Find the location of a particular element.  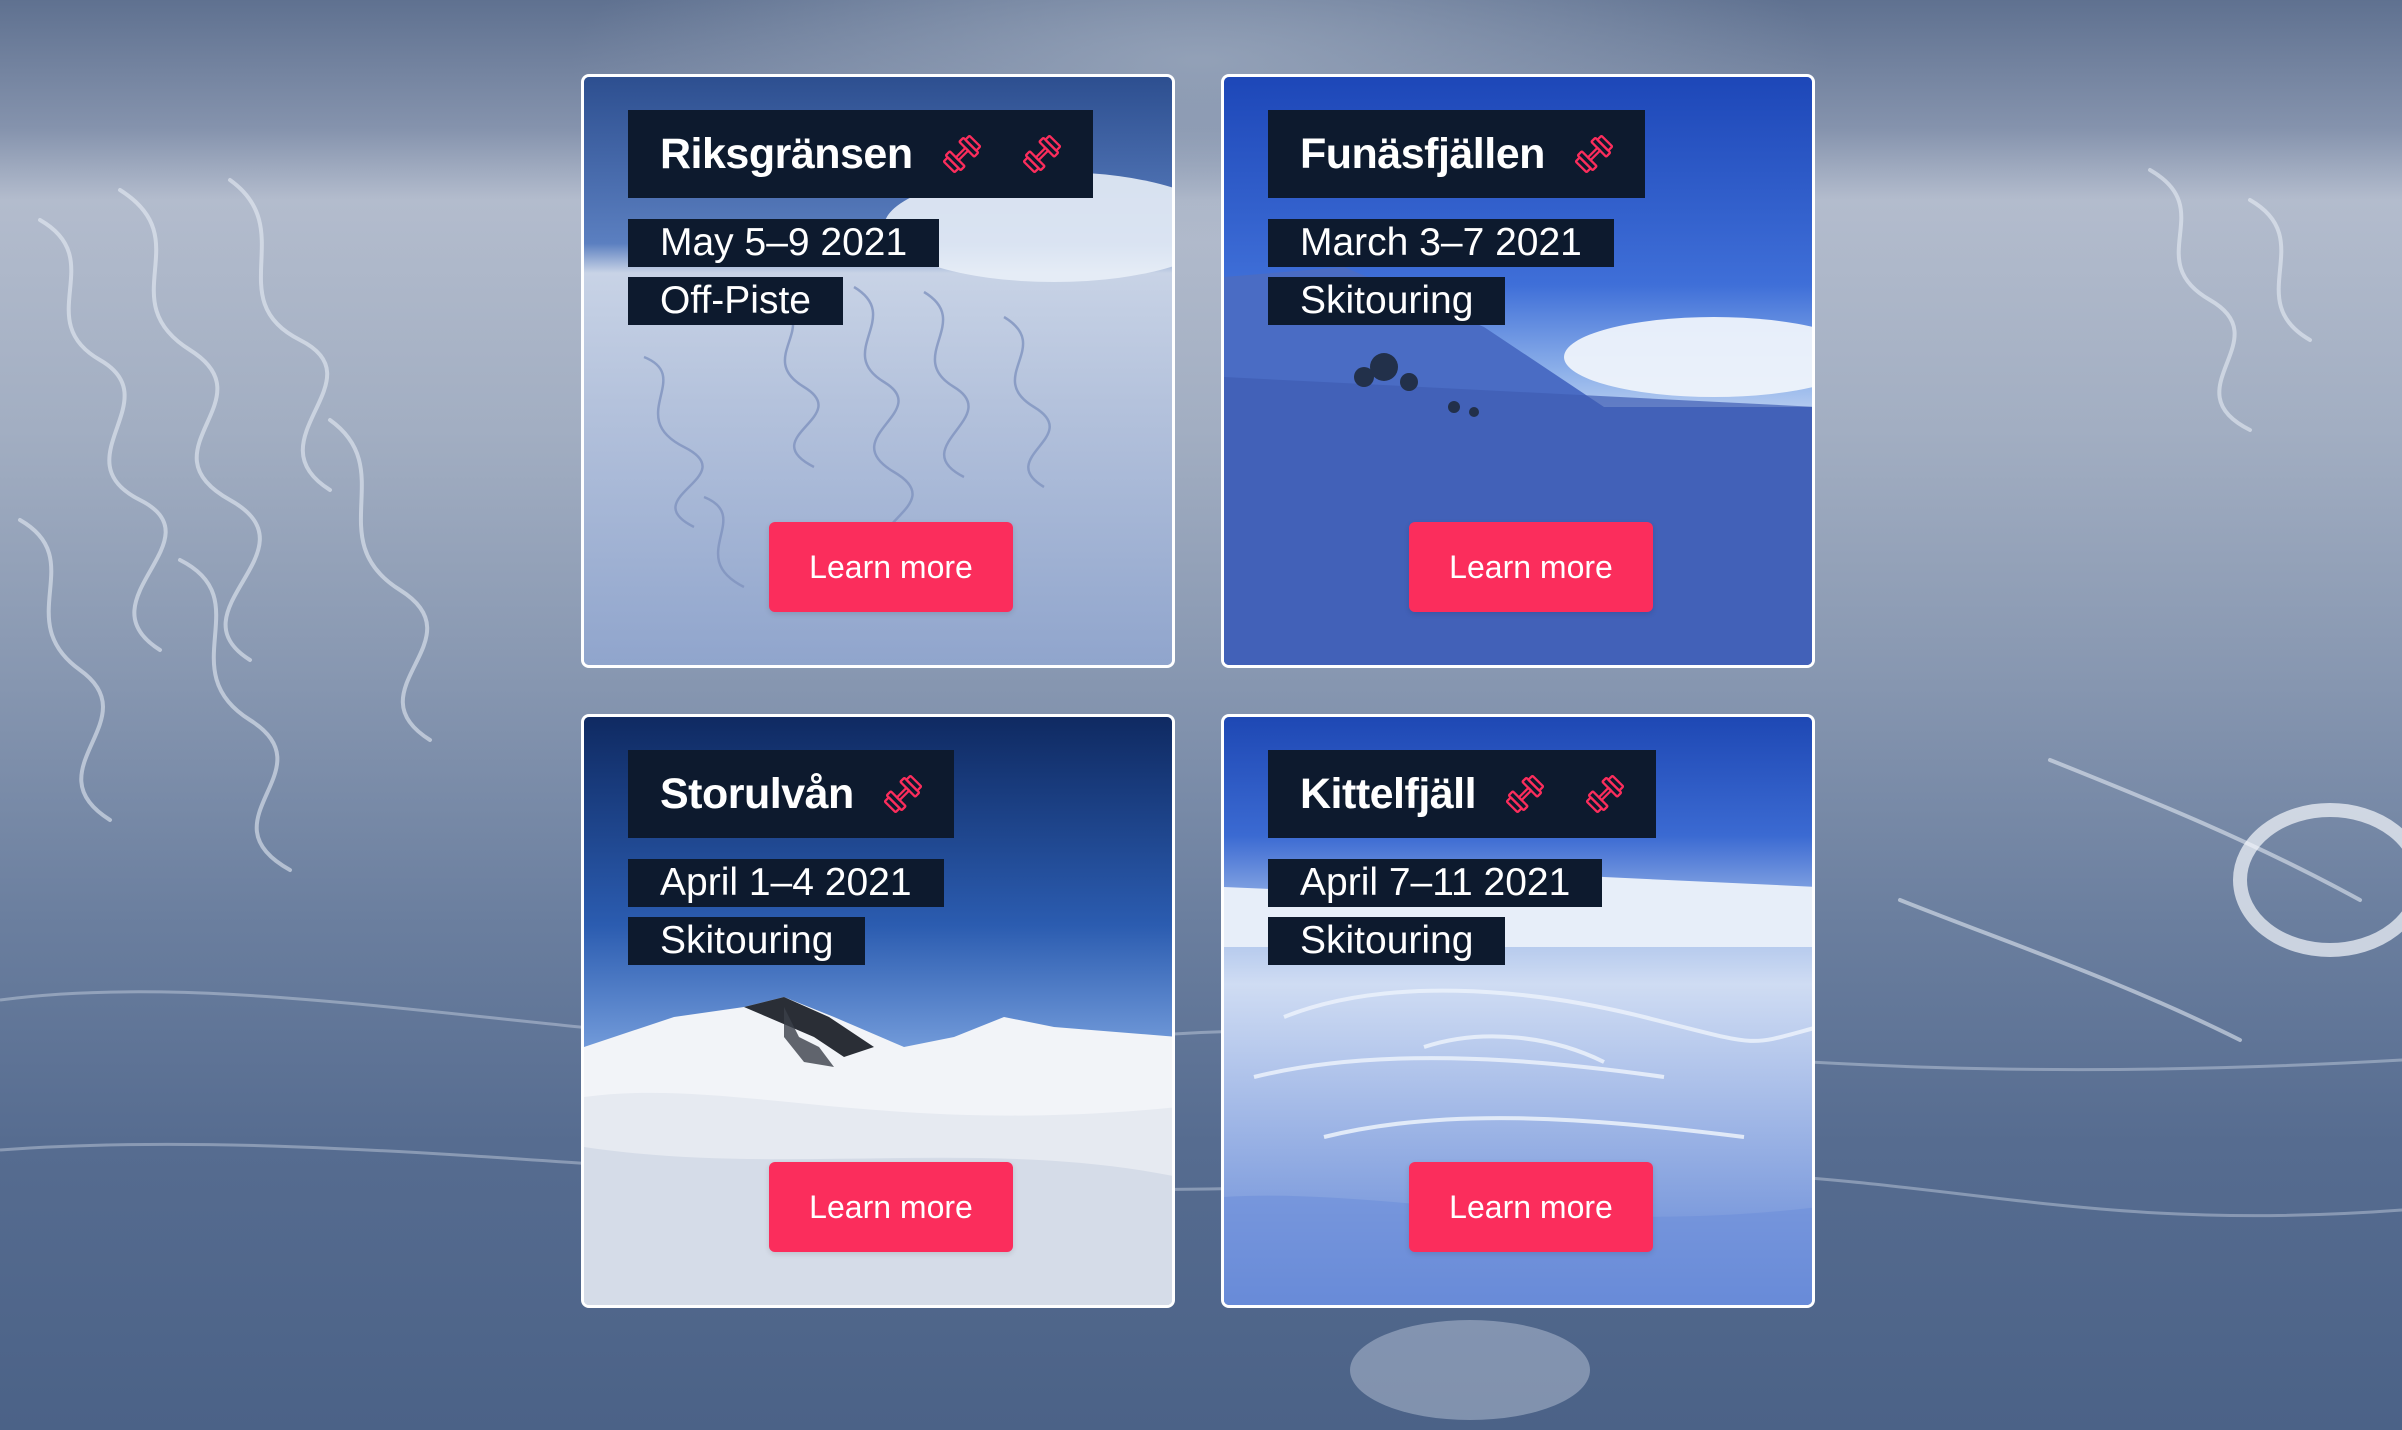

trip-name: Riksgränsen is located at coordinates (786, 153).